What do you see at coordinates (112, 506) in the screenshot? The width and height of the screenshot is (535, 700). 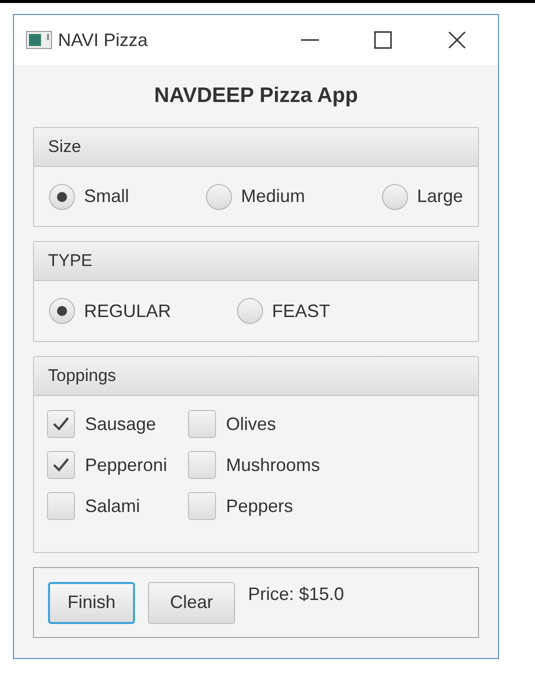 I see `checkbox-label: Salami` at bounding box center [112, 506].